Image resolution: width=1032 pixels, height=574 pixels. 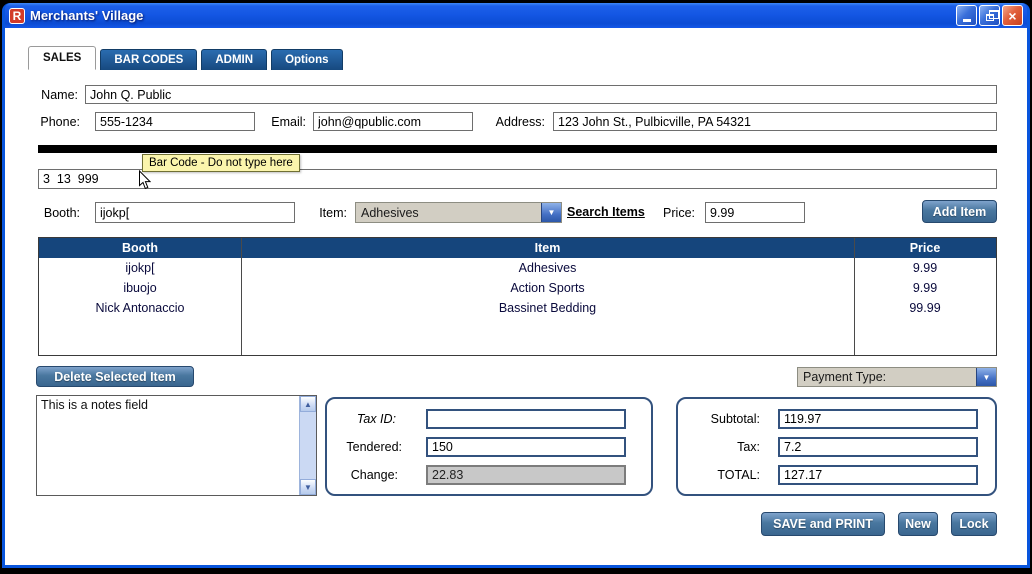 I want to click on email-input, so click(x=393, y=121).